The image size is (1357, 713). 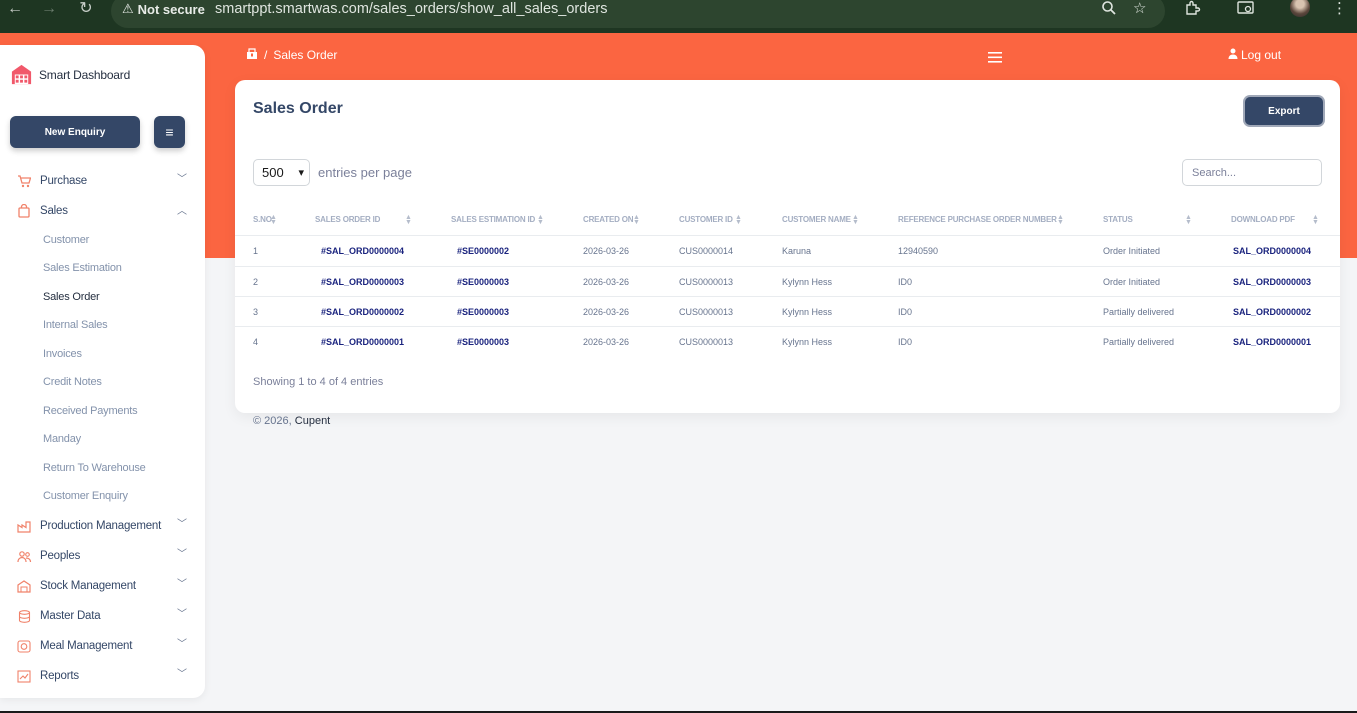 What do you see at coordinates (318, 382) in the screenshot?
I see `table-info: Showing 1 to 4 of 4 entries` at bounding box center [318, 382].